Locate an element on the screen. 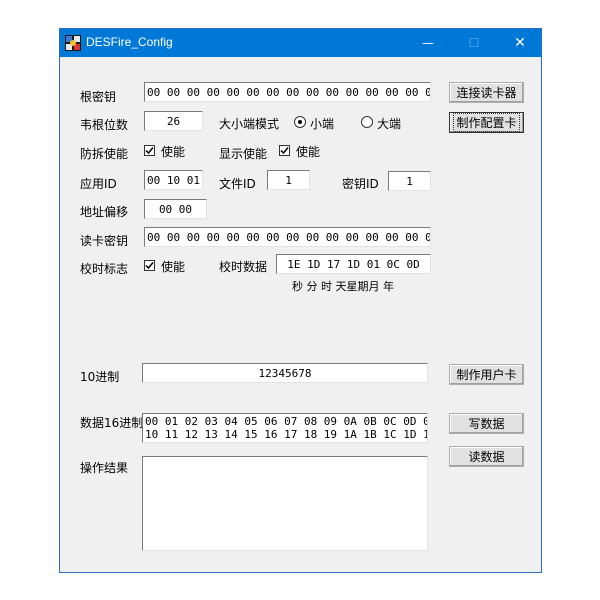  app-id-label: 应用ID is located at coordinates (98, 184).